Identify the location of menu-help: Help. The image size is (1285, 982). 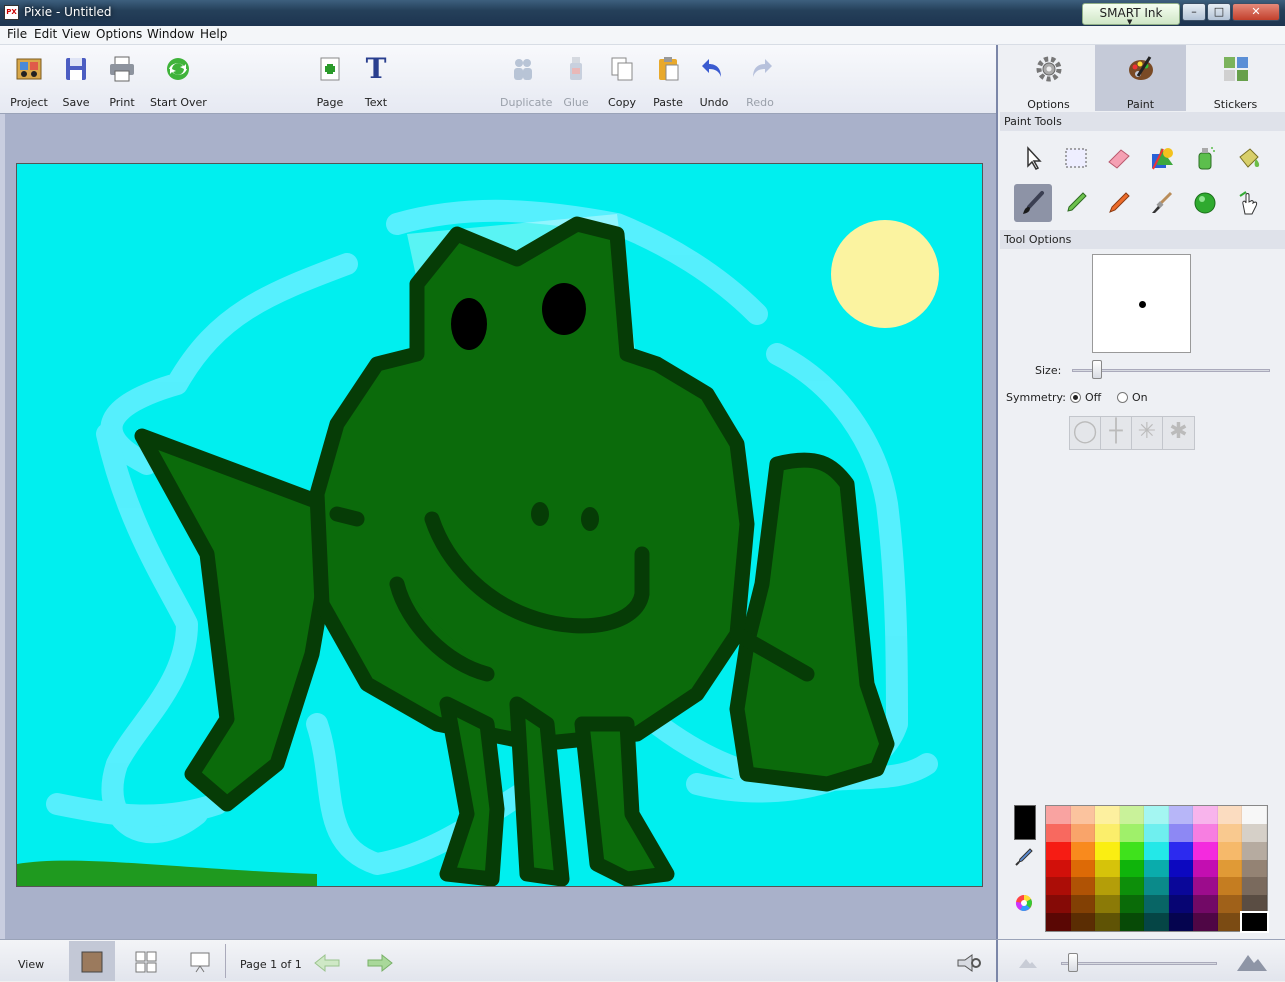
(213, 34).